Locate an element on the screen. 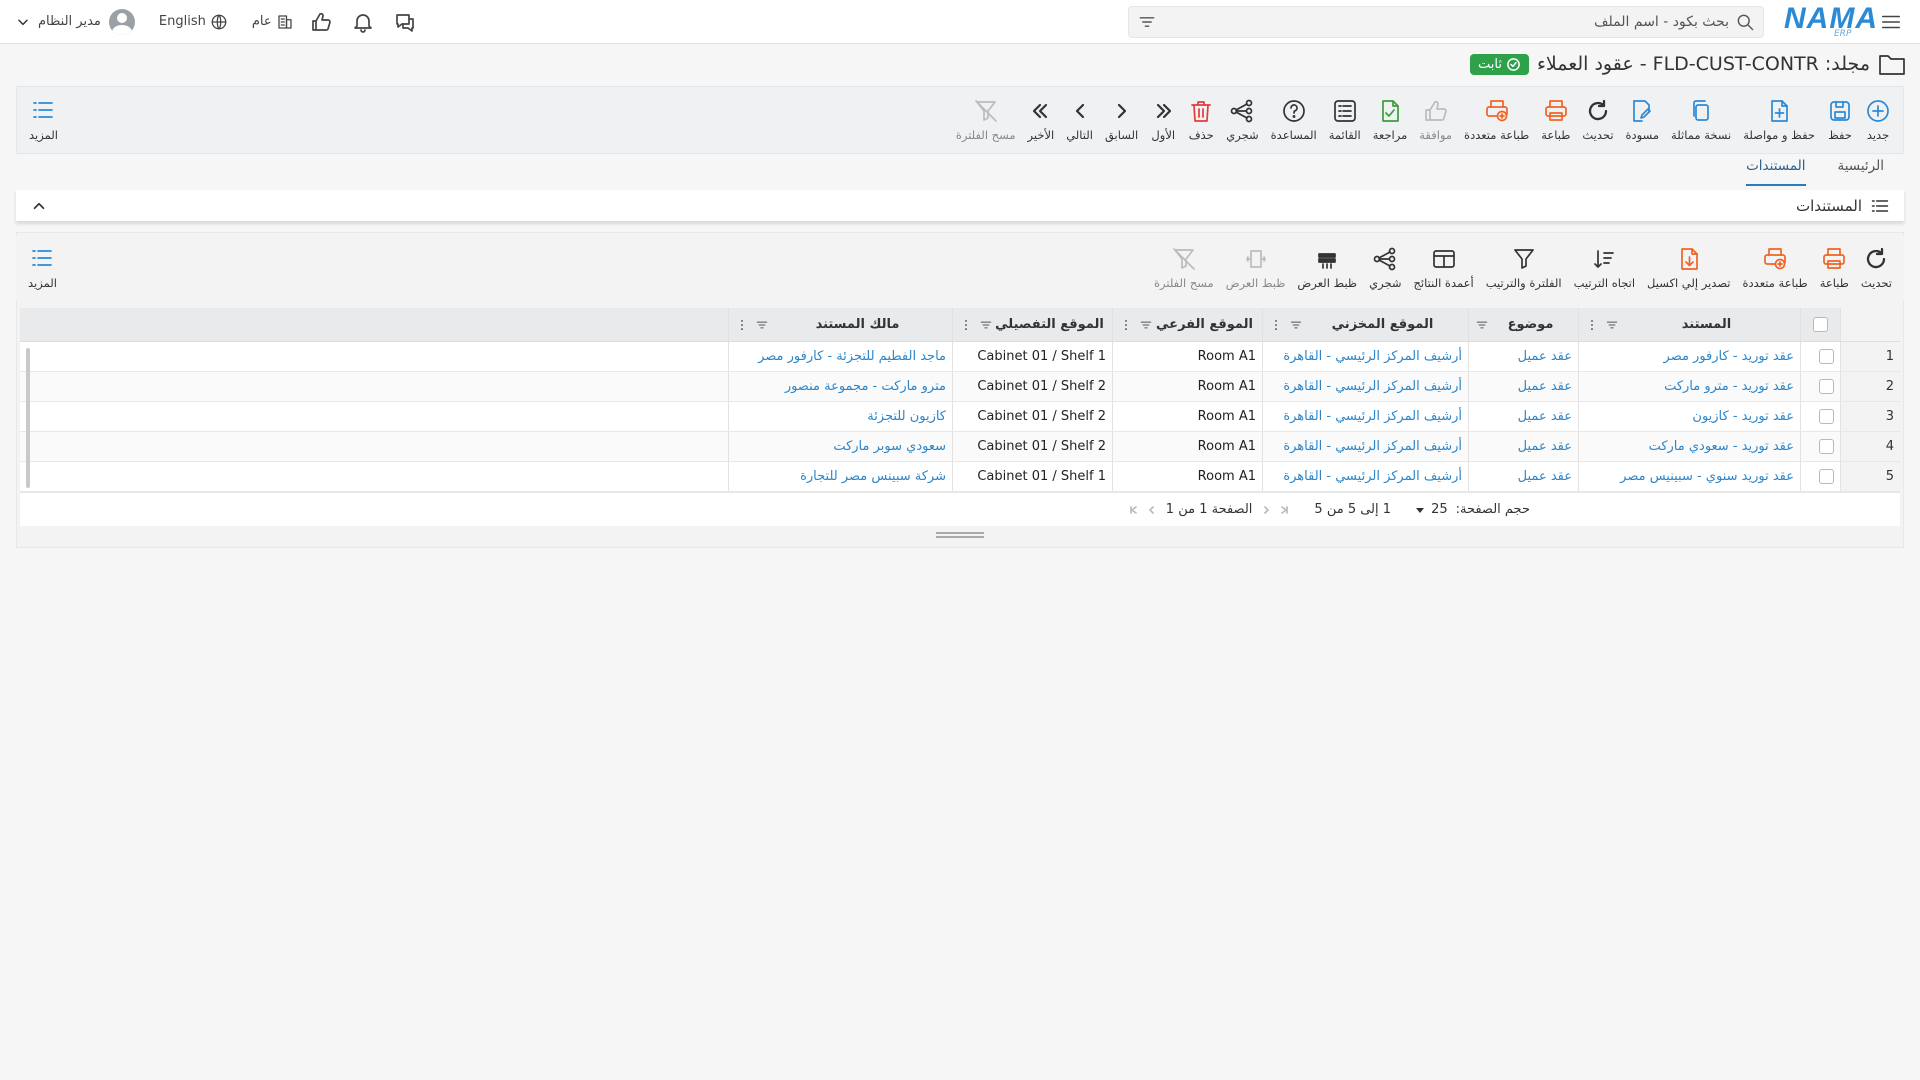 The image size is (1920, 1080). bell-icon is located at coordinates (363, 22).